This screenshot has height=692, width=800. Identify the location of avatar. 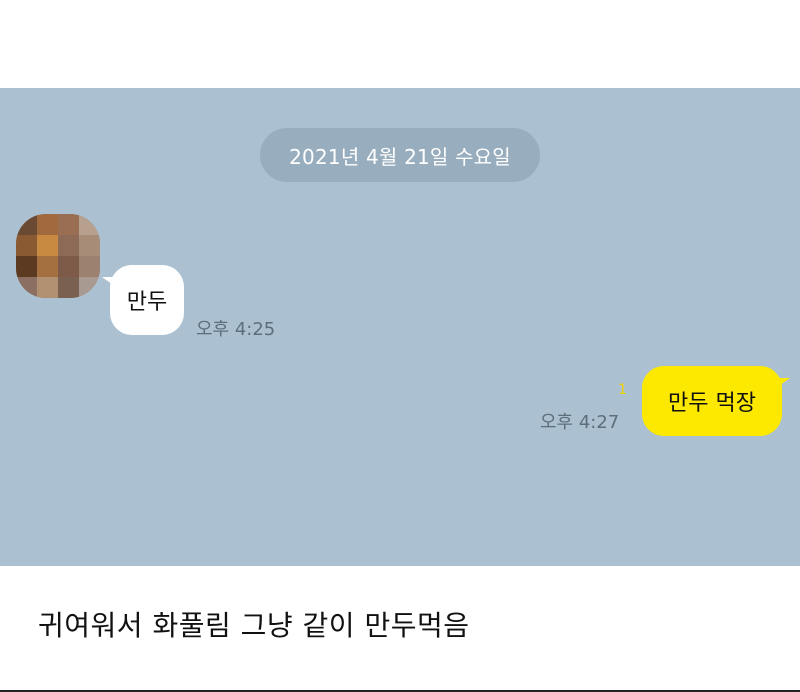
(58, 256).